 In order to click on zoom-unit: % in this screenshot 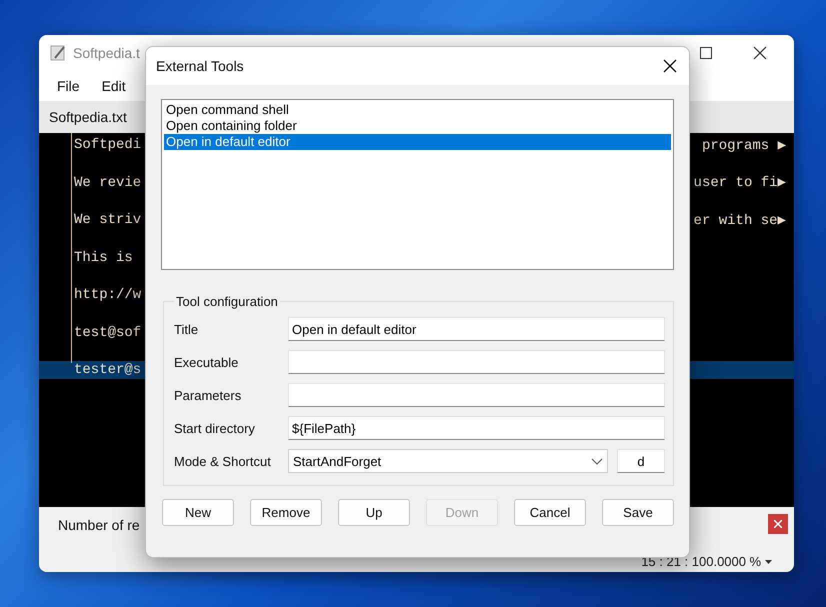, I will do `click(760, 561)`.